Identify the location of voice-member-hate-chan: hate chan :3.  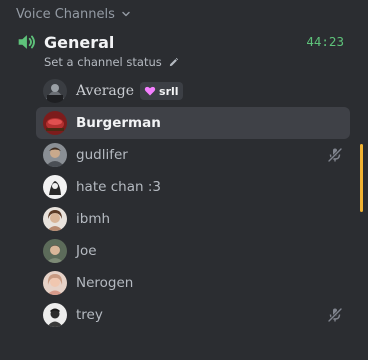
(193, 187).